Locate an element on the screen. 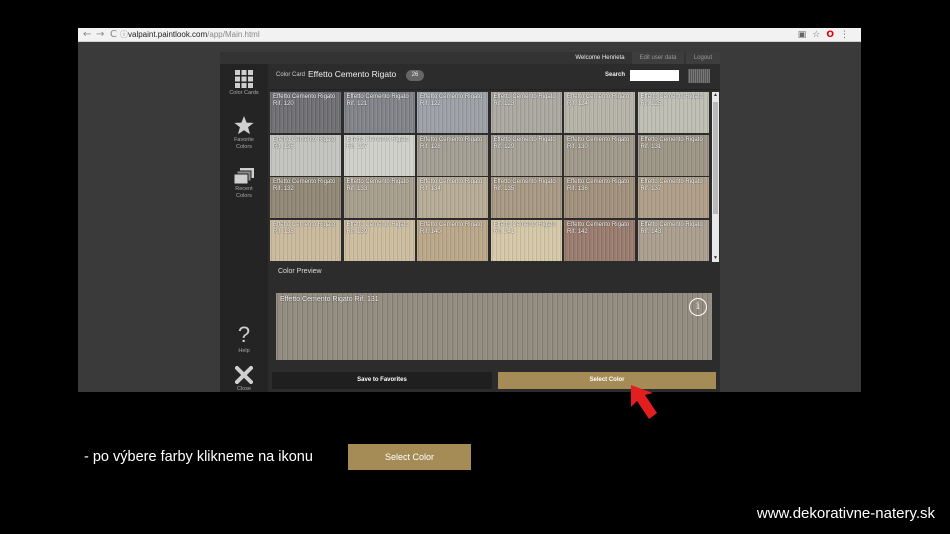 This screenshot has width=950, height=534. color-swatch: Effetto Cemento Rigato Rif. 140 is located at coordinates (452, 240).